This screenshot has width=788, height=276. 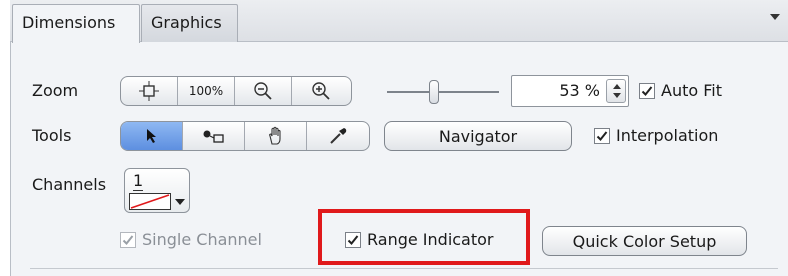 I want to click on range-indicator-highlight, so click(x=424, y=237).